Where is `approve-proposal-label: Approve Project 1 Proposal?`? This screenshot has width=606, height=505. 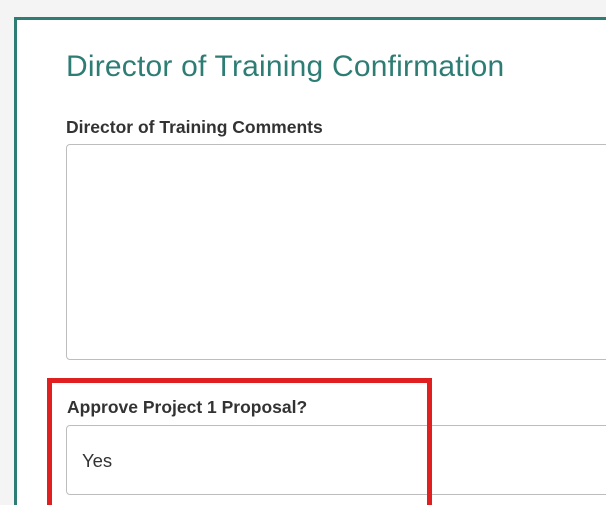
approve-proposal-label: Approve Project 1 Proposal? is located at coordinates (187, 407).